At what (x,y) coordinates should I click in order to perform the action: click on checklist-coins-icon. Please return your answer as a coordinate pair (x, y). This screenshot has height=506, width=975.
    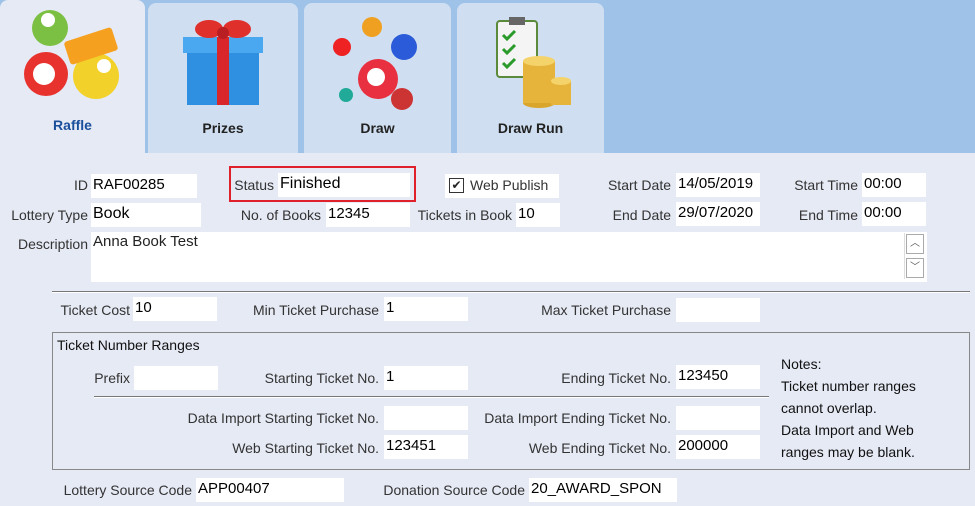
    Looking at the image, I should click on (533, 62).